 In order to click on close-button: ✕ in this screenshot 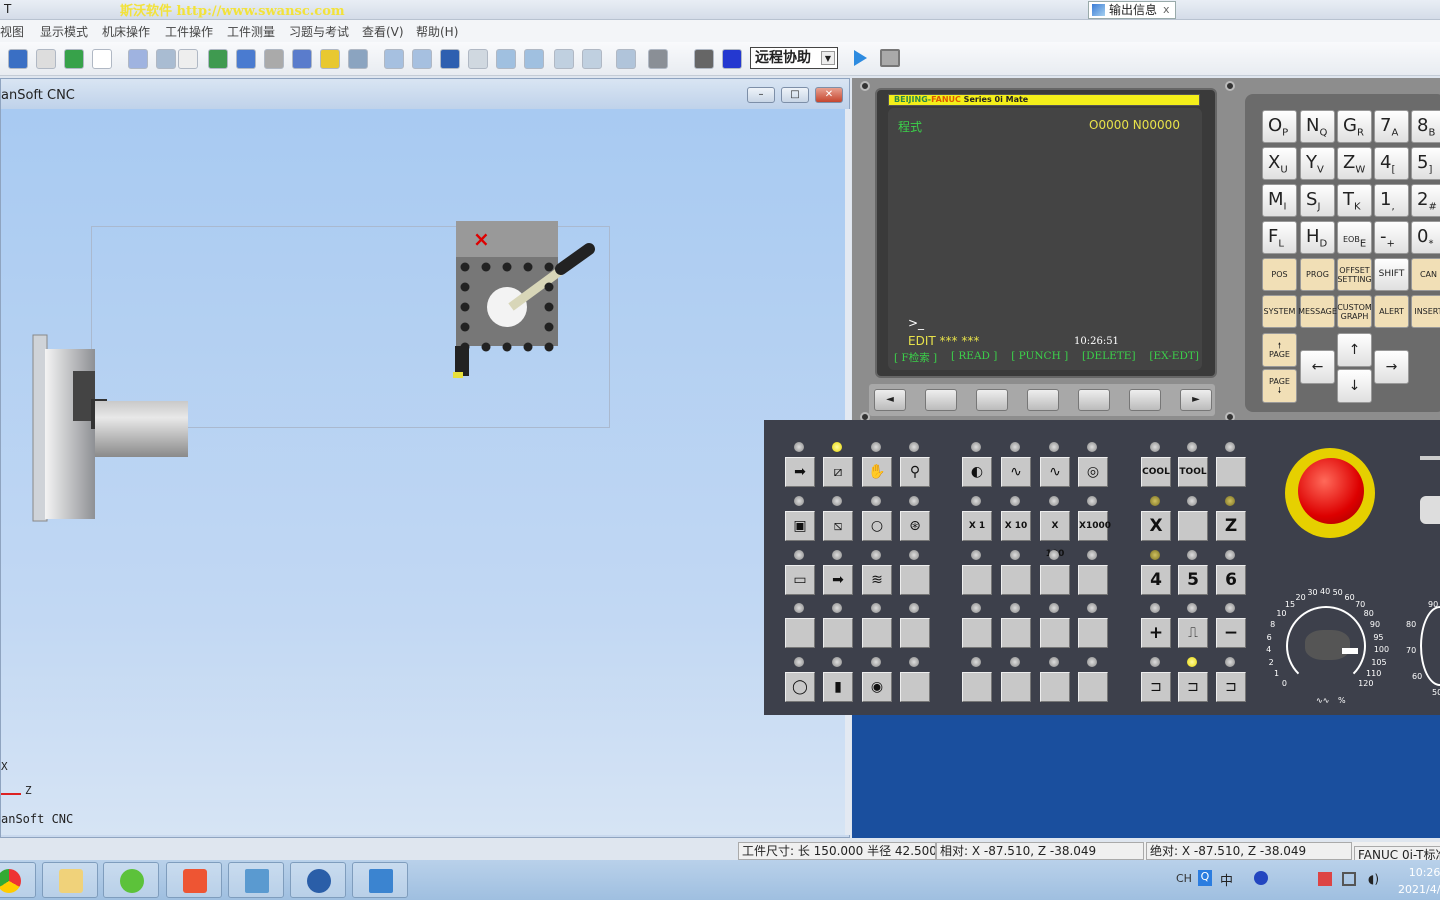, I will do `click(829, 95)`.